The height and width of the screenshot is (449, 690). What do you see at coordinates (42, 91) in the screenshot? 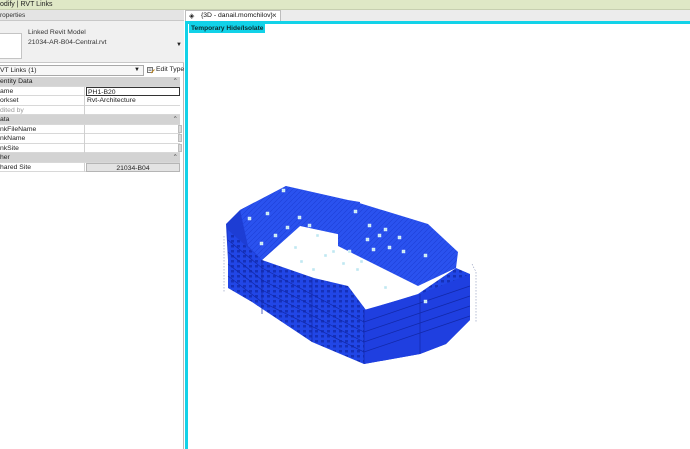
I see `property-name-cell: ame` at bounding box center [42, 91].